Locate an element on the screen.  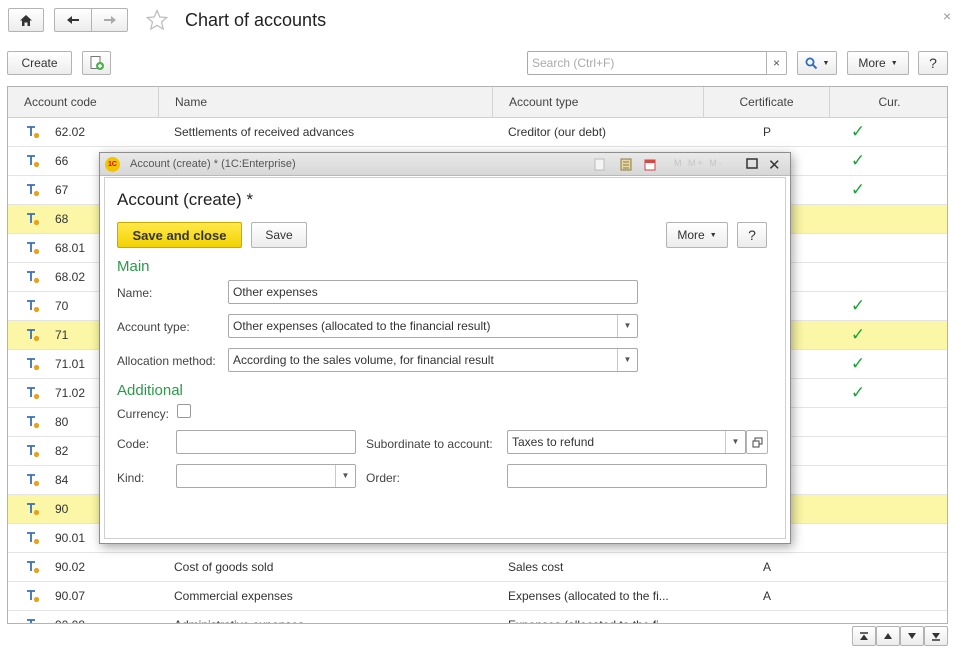
order-field is located at coordinates (637, 476).